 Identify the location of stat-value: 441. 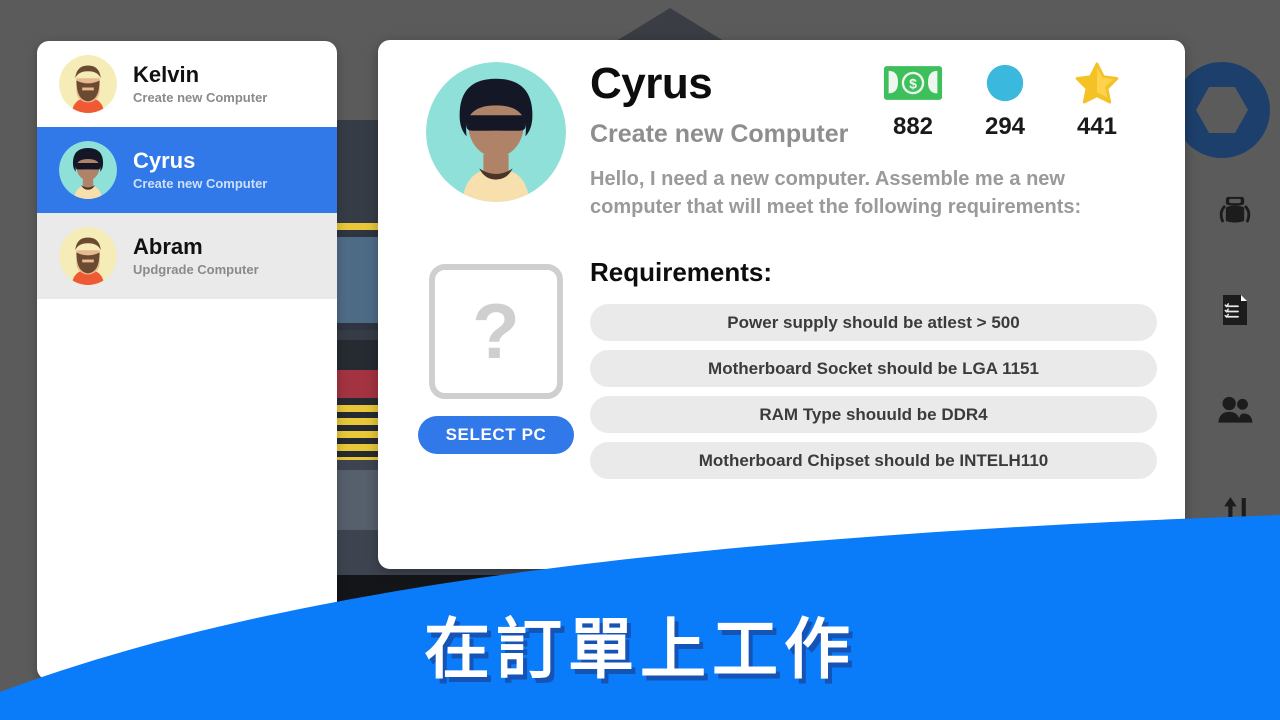
(1097, 126).